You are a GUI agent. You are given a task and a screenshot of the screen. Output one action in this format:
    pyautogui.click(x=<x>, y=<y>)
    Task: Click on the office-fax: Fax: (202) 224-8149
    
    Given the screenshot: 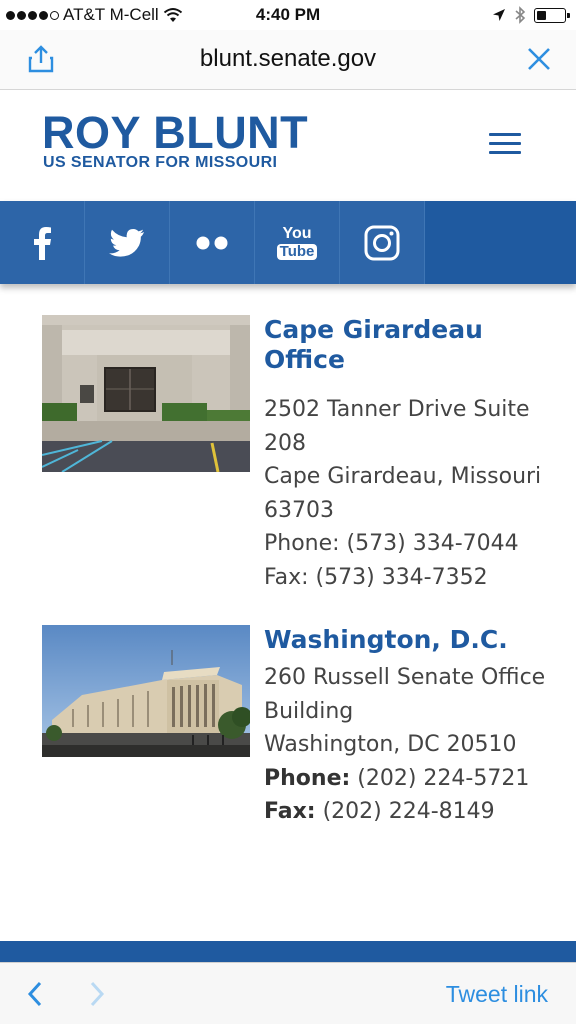 What is the action you would take?
    pyautogui.click(x=409, y=812)
    